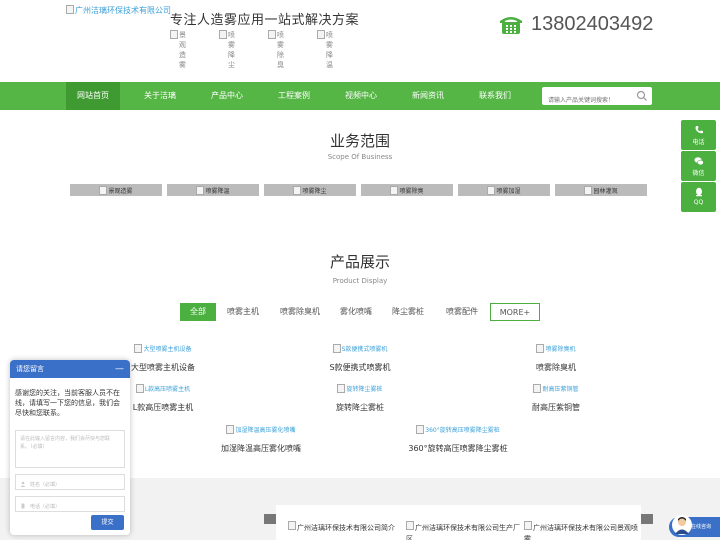 This screenshot has height=540, width=720. Describe the element at coordinates (70, 449) in the screenshot. I see `chat-message-textarea: 请在此输入留言内容，我们会尽快与您联系。（必填）` at that location.